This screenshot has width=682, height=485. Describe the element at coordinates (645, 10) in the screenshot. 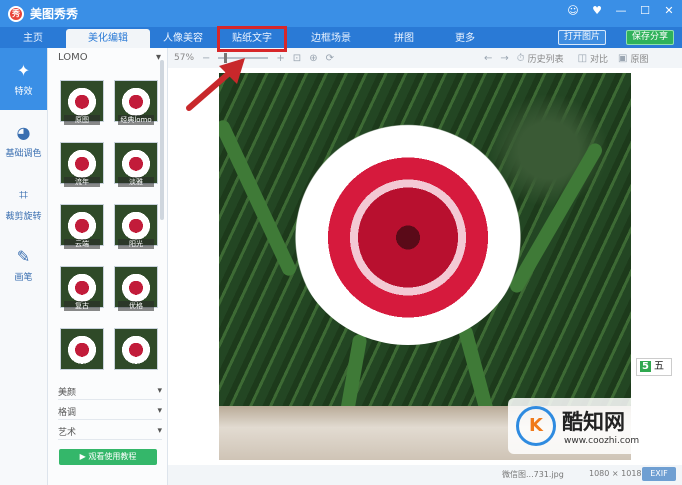

I see `maximize-icon: ☐` at that location.